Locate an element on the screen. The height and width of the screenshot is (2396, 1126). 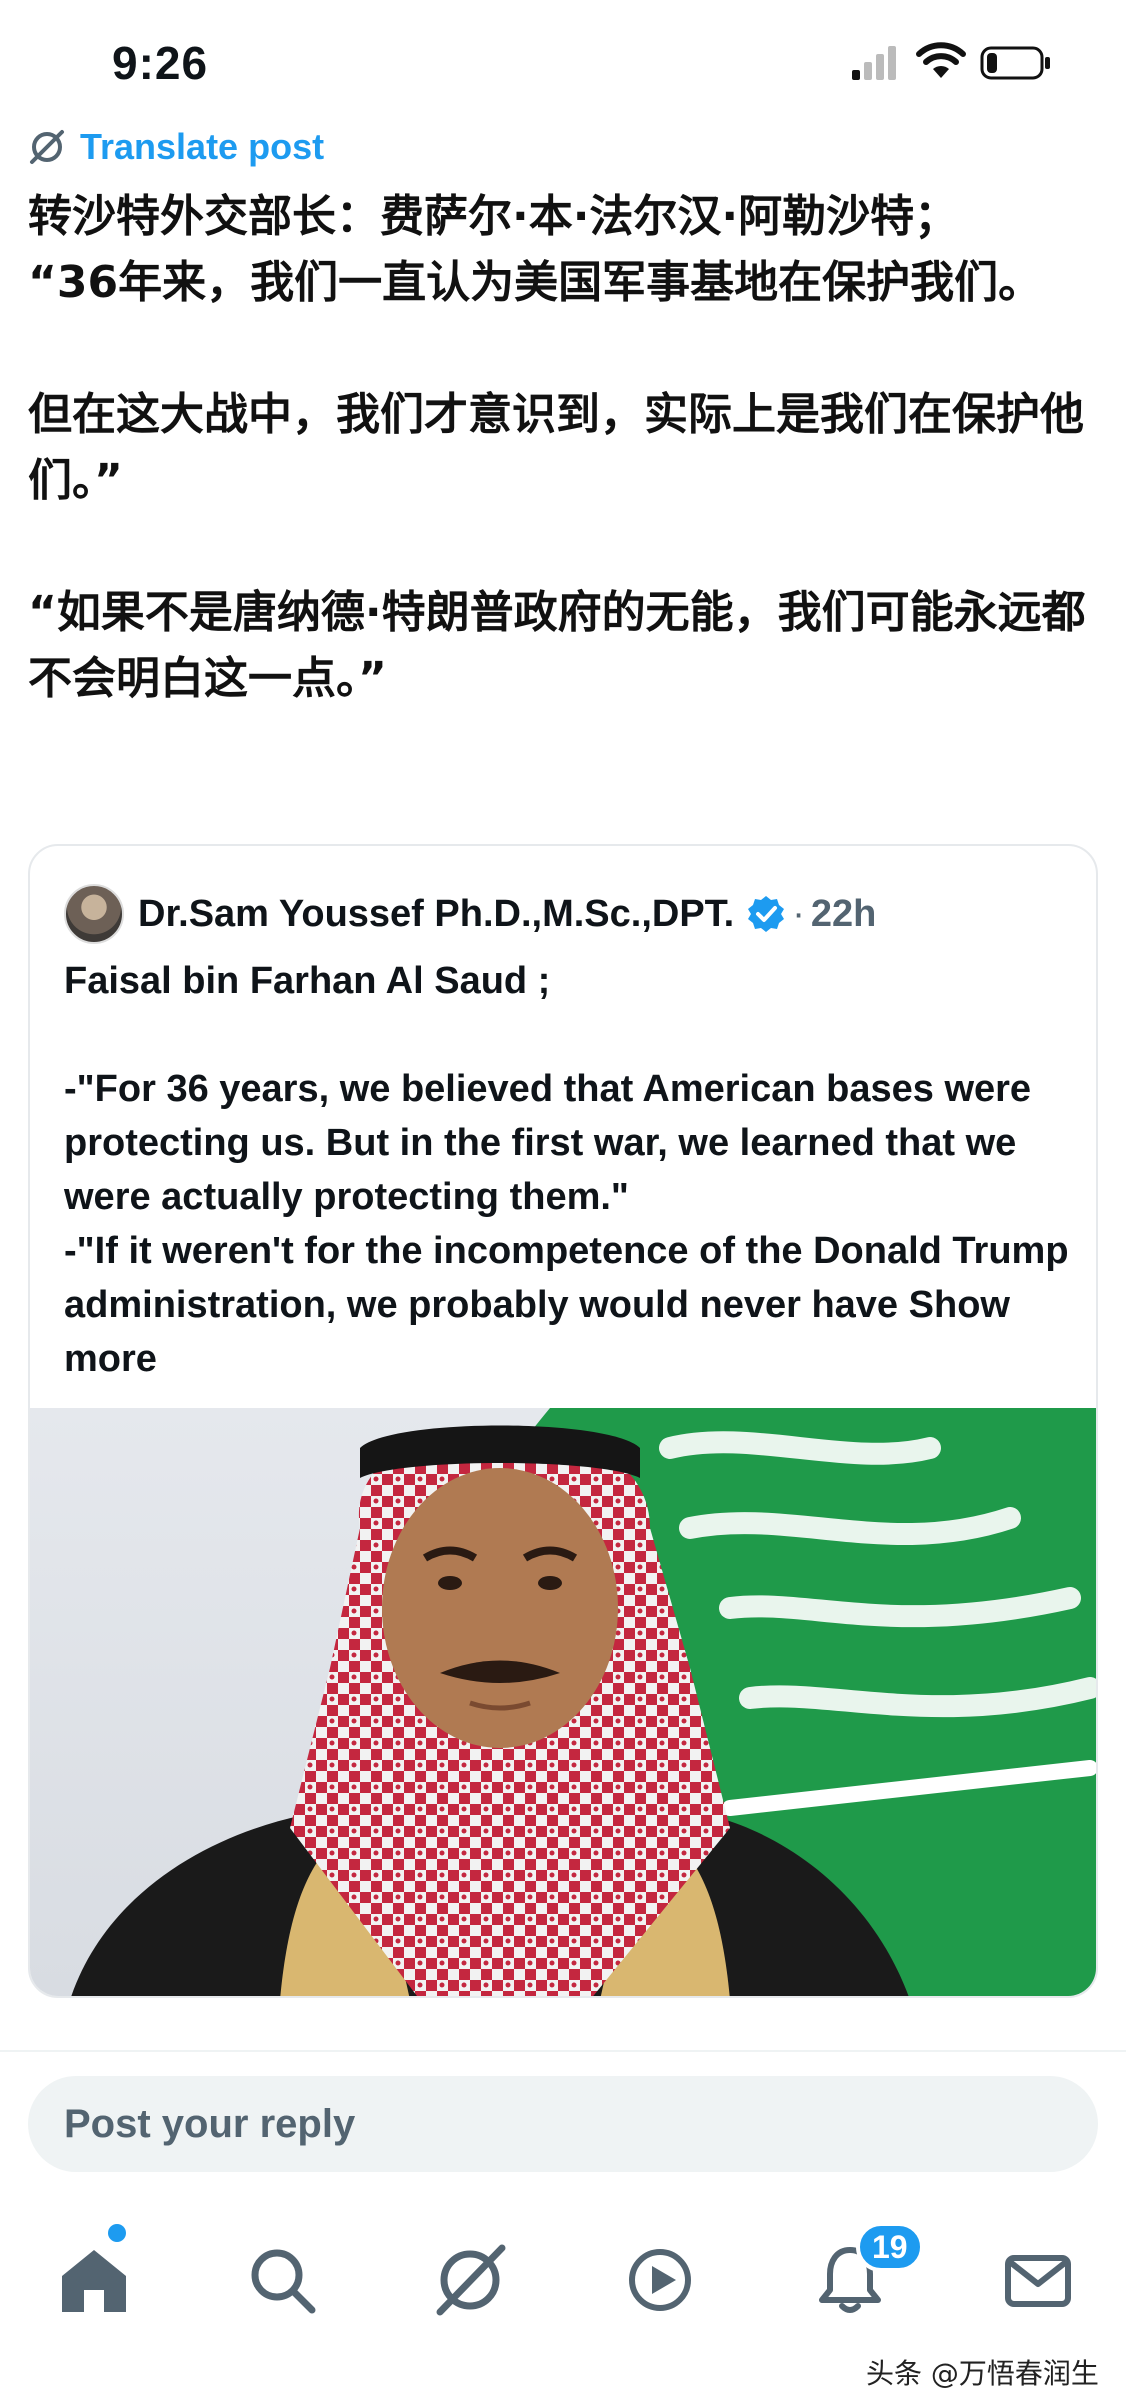
notification-badge: 19 is located at coordinates (890, 2247).